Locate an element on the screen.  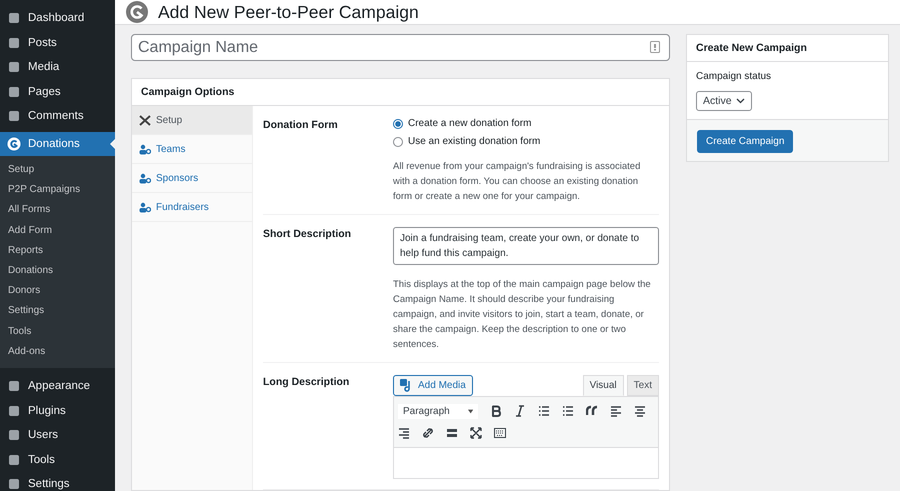
read-more-icon is located at coordinates (452, 433).